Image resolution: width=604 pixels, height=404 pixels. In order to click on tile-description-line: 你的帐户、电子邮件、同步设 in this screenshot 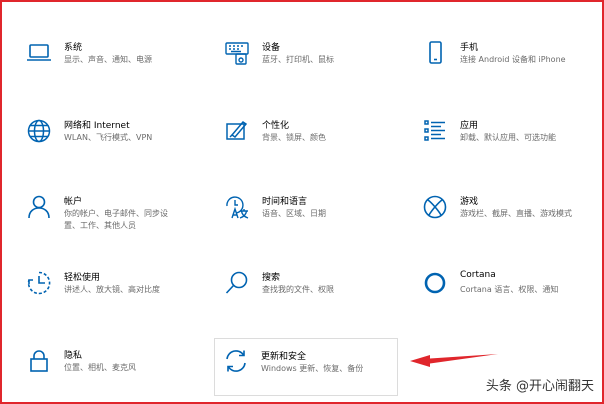, I will do `click(116, 213)`.